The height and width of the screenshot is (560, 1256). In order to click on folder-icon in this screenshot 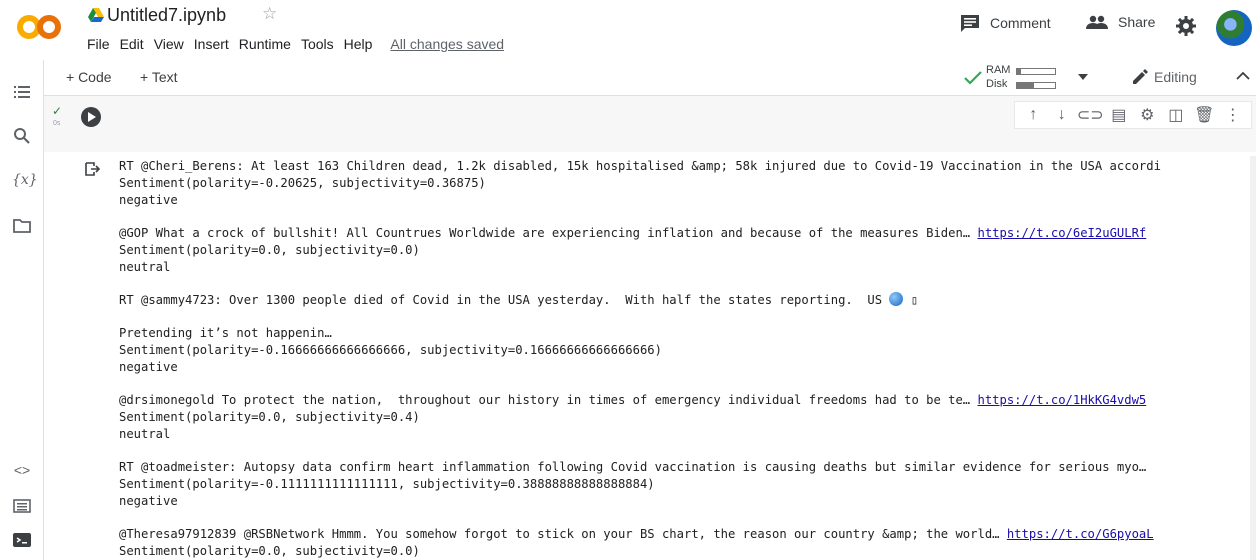, I will do `click(22, 226)`.